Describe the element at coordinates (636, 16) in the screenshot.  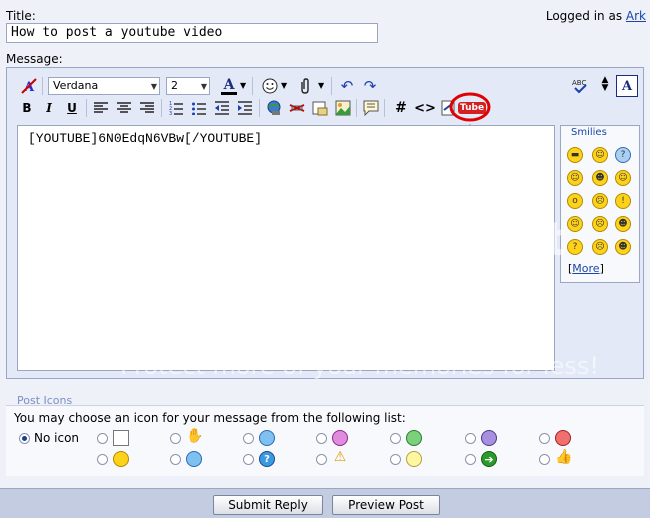
I see `username-link: Ark` at that location.